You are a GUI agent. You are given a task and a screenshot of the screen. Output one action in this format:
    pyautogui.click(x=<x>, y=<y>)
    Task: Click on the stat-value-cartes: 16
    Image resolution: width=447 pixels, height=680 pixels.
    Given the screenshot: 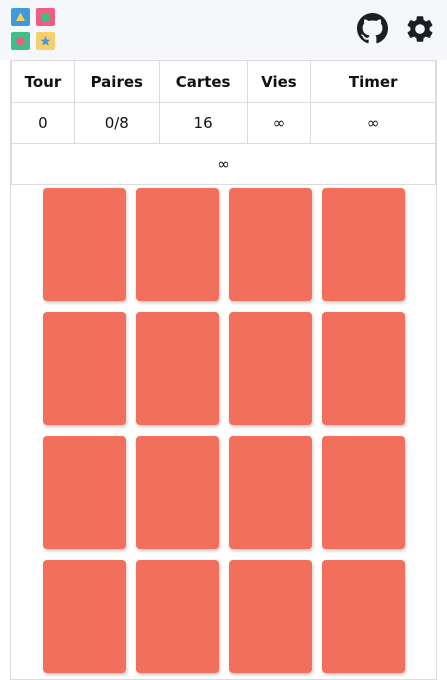 What is the action you would take?
    pyautogui.click(x=203, y=123)
    